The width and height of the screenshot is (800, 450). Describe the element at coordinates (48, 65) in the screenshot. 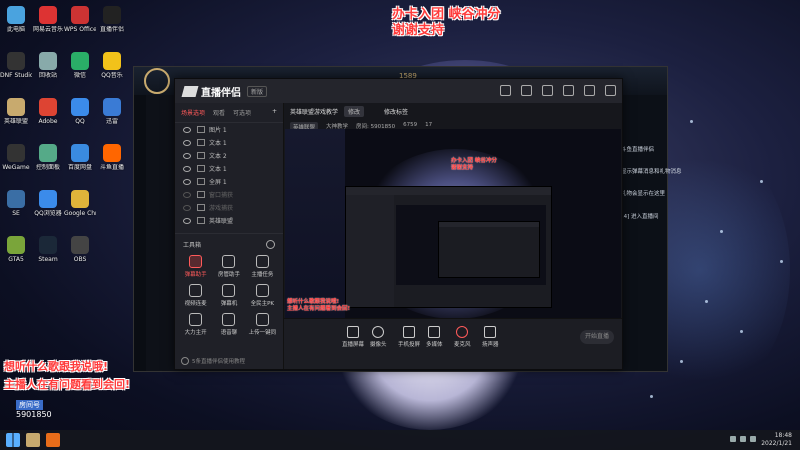

I see `desktop-icon: 回收站` at that location.